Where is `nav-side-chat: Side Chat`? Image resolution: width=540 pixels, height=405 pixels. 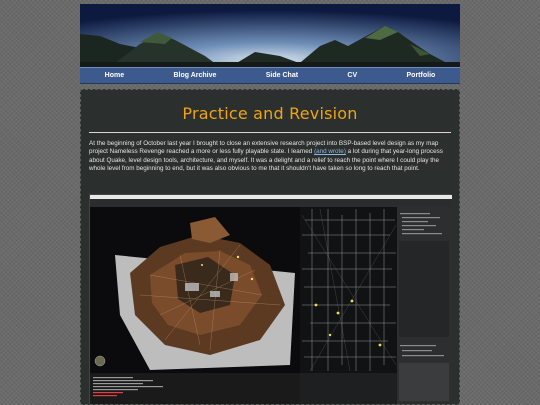
nav-side-chat: Side Chat is located at coordinates (282, 75).